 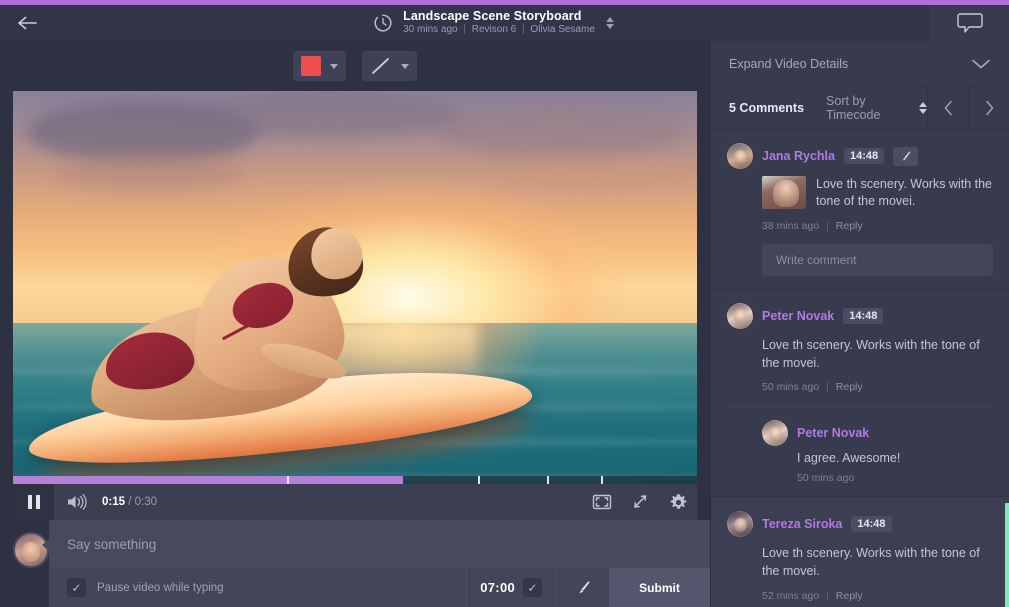 I want to click on comment-meta: 50 mins ago | Reply, so click(x=860, y=387).